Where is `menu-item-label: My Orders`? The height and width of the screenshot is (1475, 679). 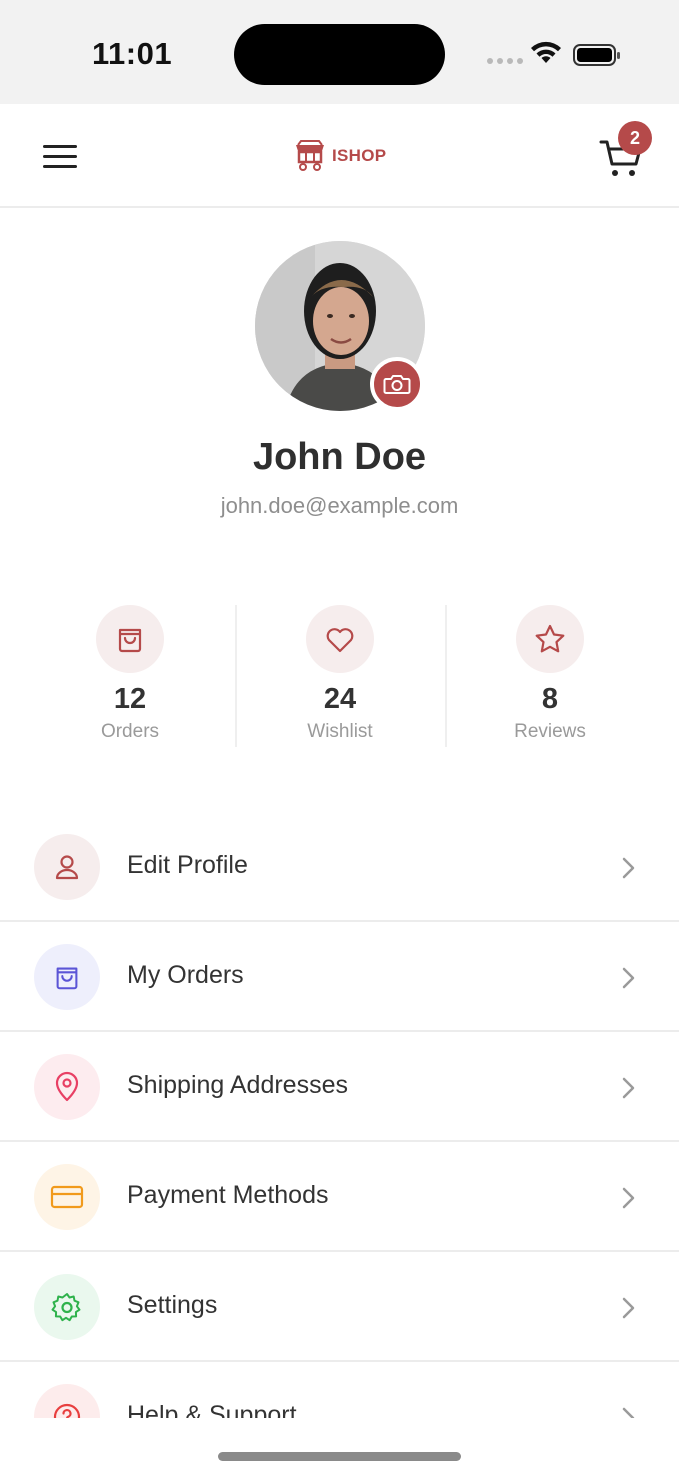
menu-item-label: My Orders is located at coordinates (185, 975).